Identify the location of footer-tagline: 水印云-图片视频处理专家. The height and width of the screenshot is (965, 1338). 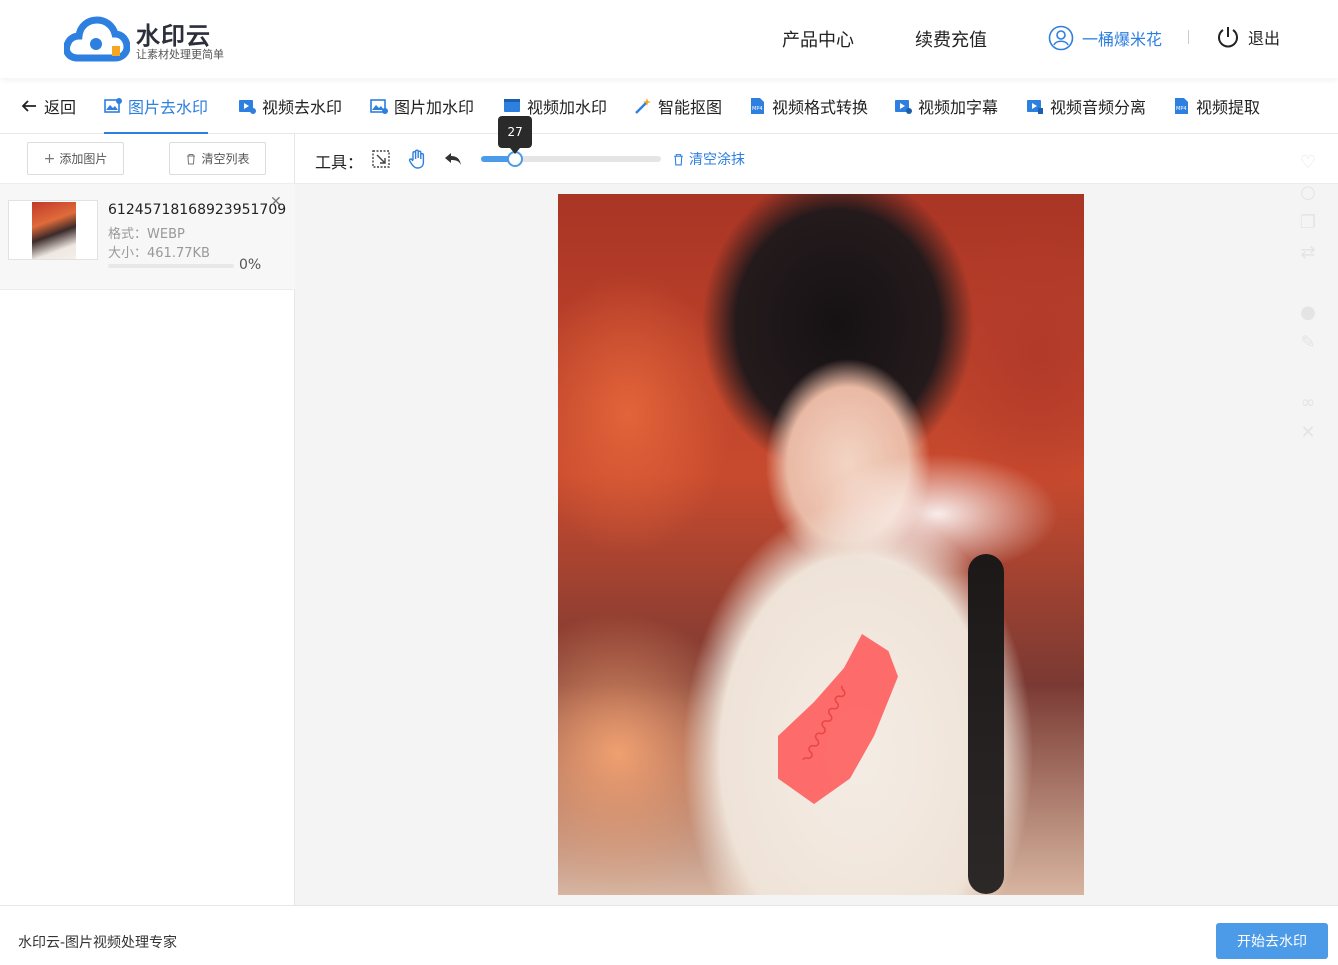
(98, 943).